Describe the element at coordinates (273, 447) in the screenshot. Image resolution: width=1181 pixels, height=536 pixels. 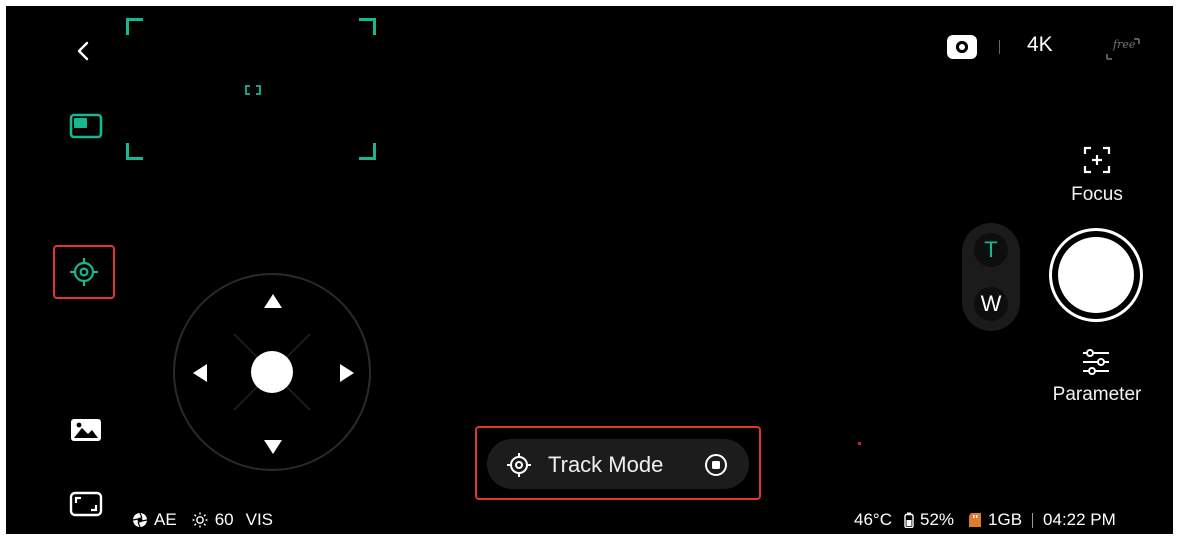
I see `joystick-down-arrow-icon` at that location.